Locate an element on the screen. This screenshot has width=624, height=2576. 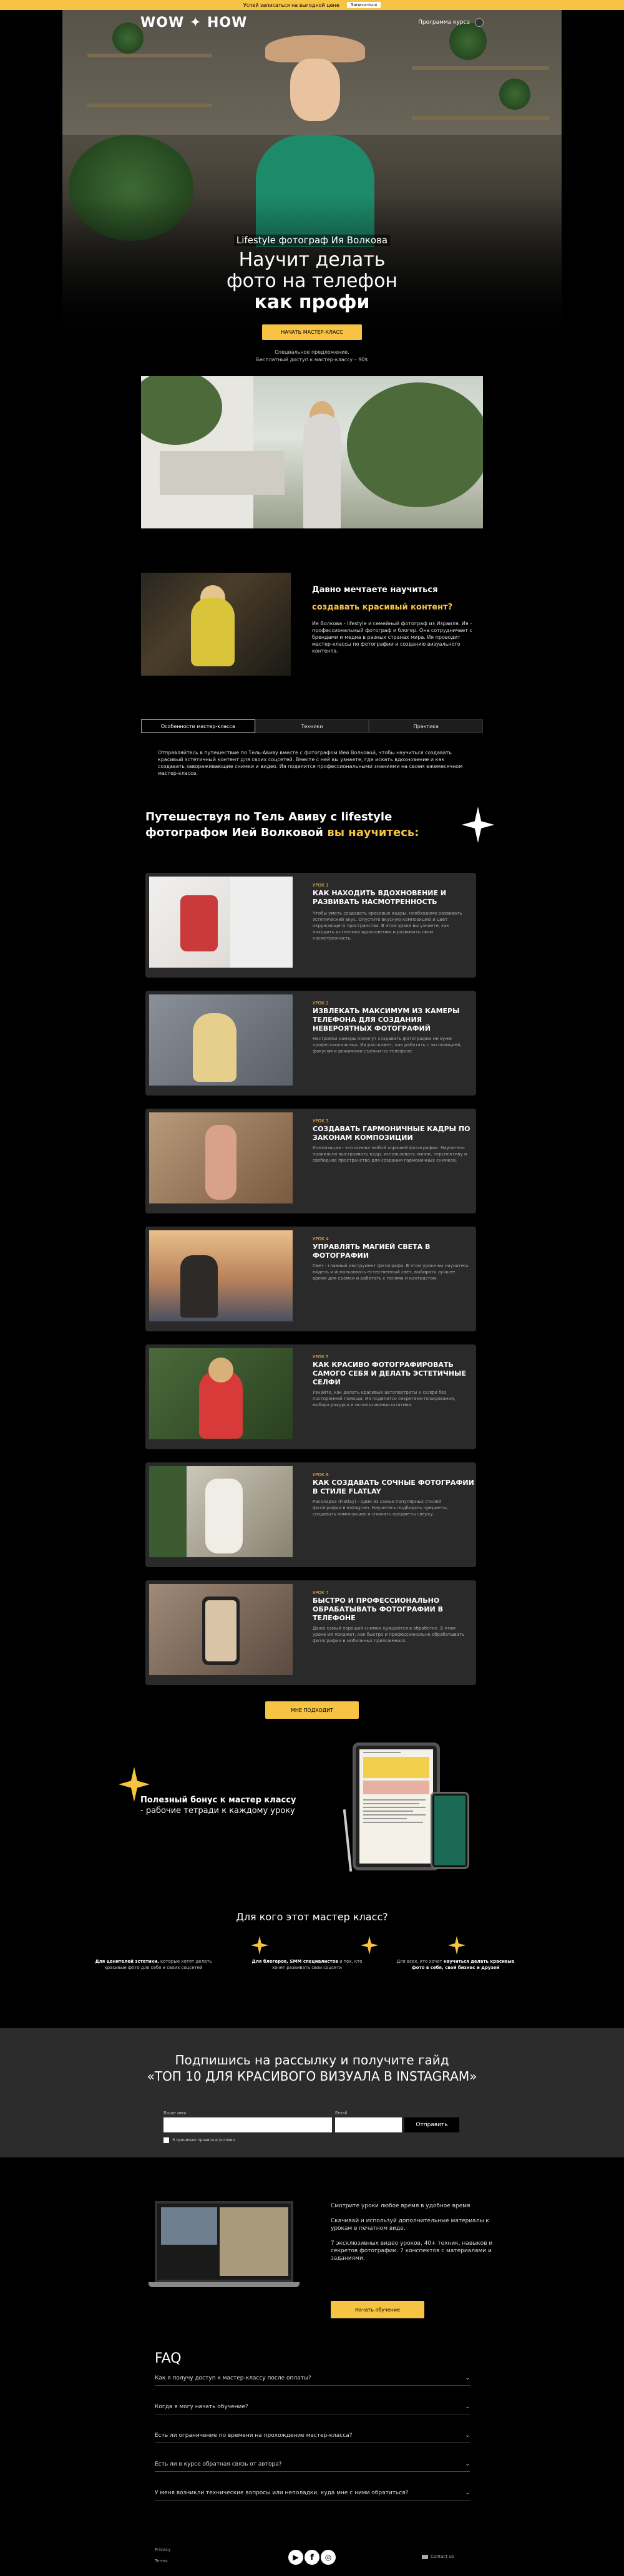
tab-practice: Практика is located at coordinates (426, 726).